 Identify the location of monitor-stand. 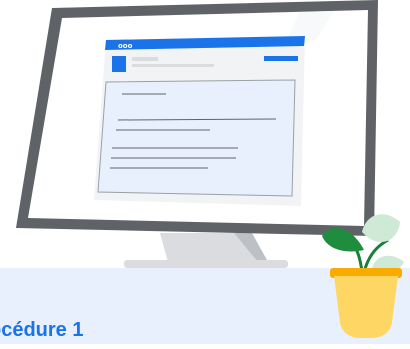
(206, 250).